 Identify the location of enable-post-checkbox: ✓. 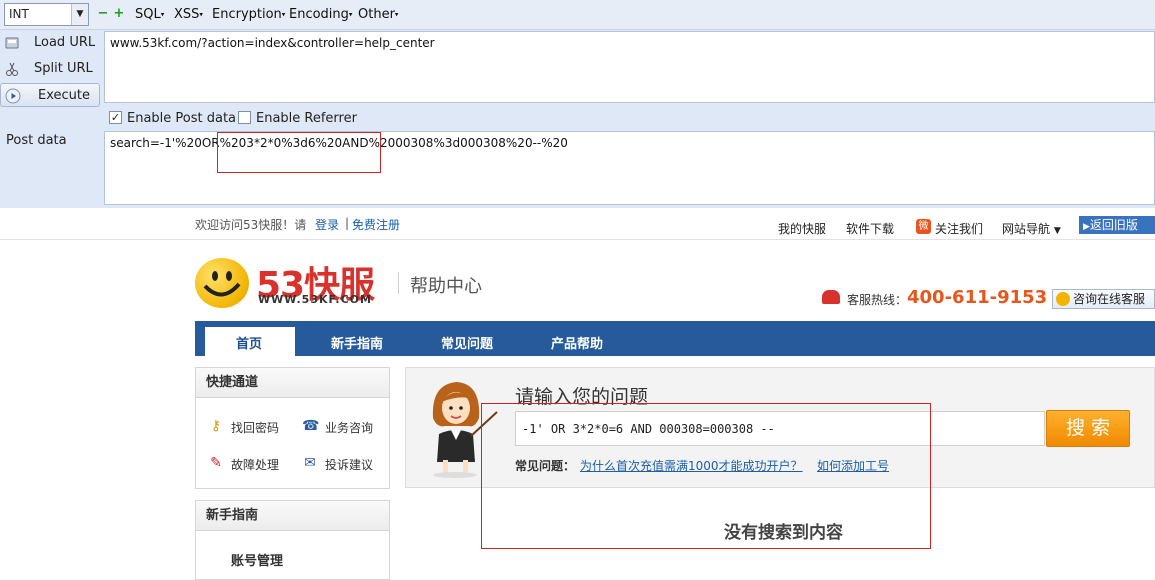
(115, 117).